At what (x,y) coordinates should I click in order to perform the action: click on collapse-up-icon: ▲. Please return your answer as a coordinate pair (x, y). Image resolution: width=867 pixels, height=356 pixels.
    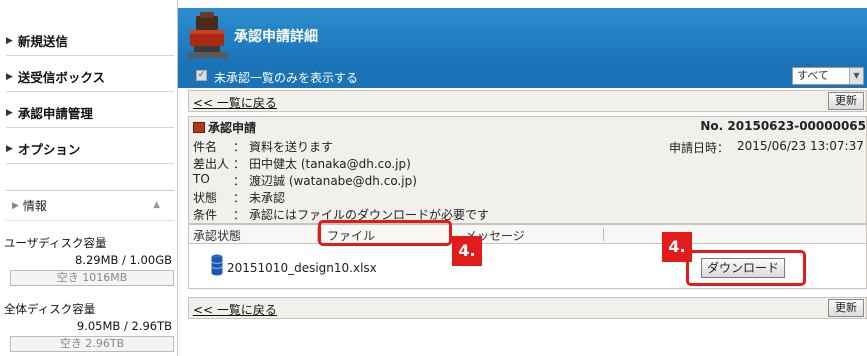
    Looking at the image, I should click on (156, 205).